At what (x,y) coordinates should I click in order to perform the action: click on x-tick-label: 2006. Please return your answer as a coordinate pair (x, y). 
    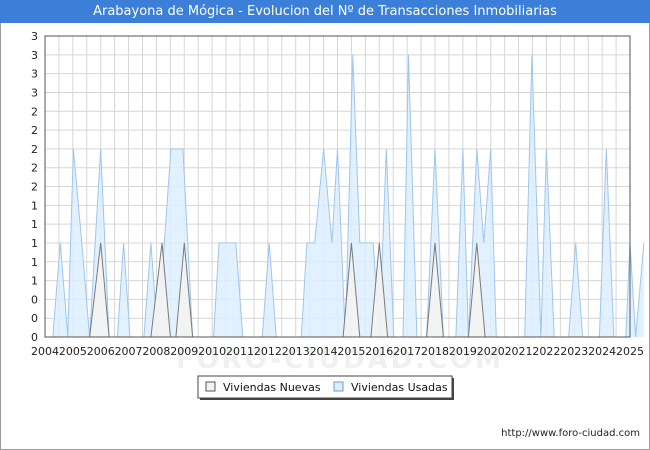
    Looking at the image, I should click on (101, 351).